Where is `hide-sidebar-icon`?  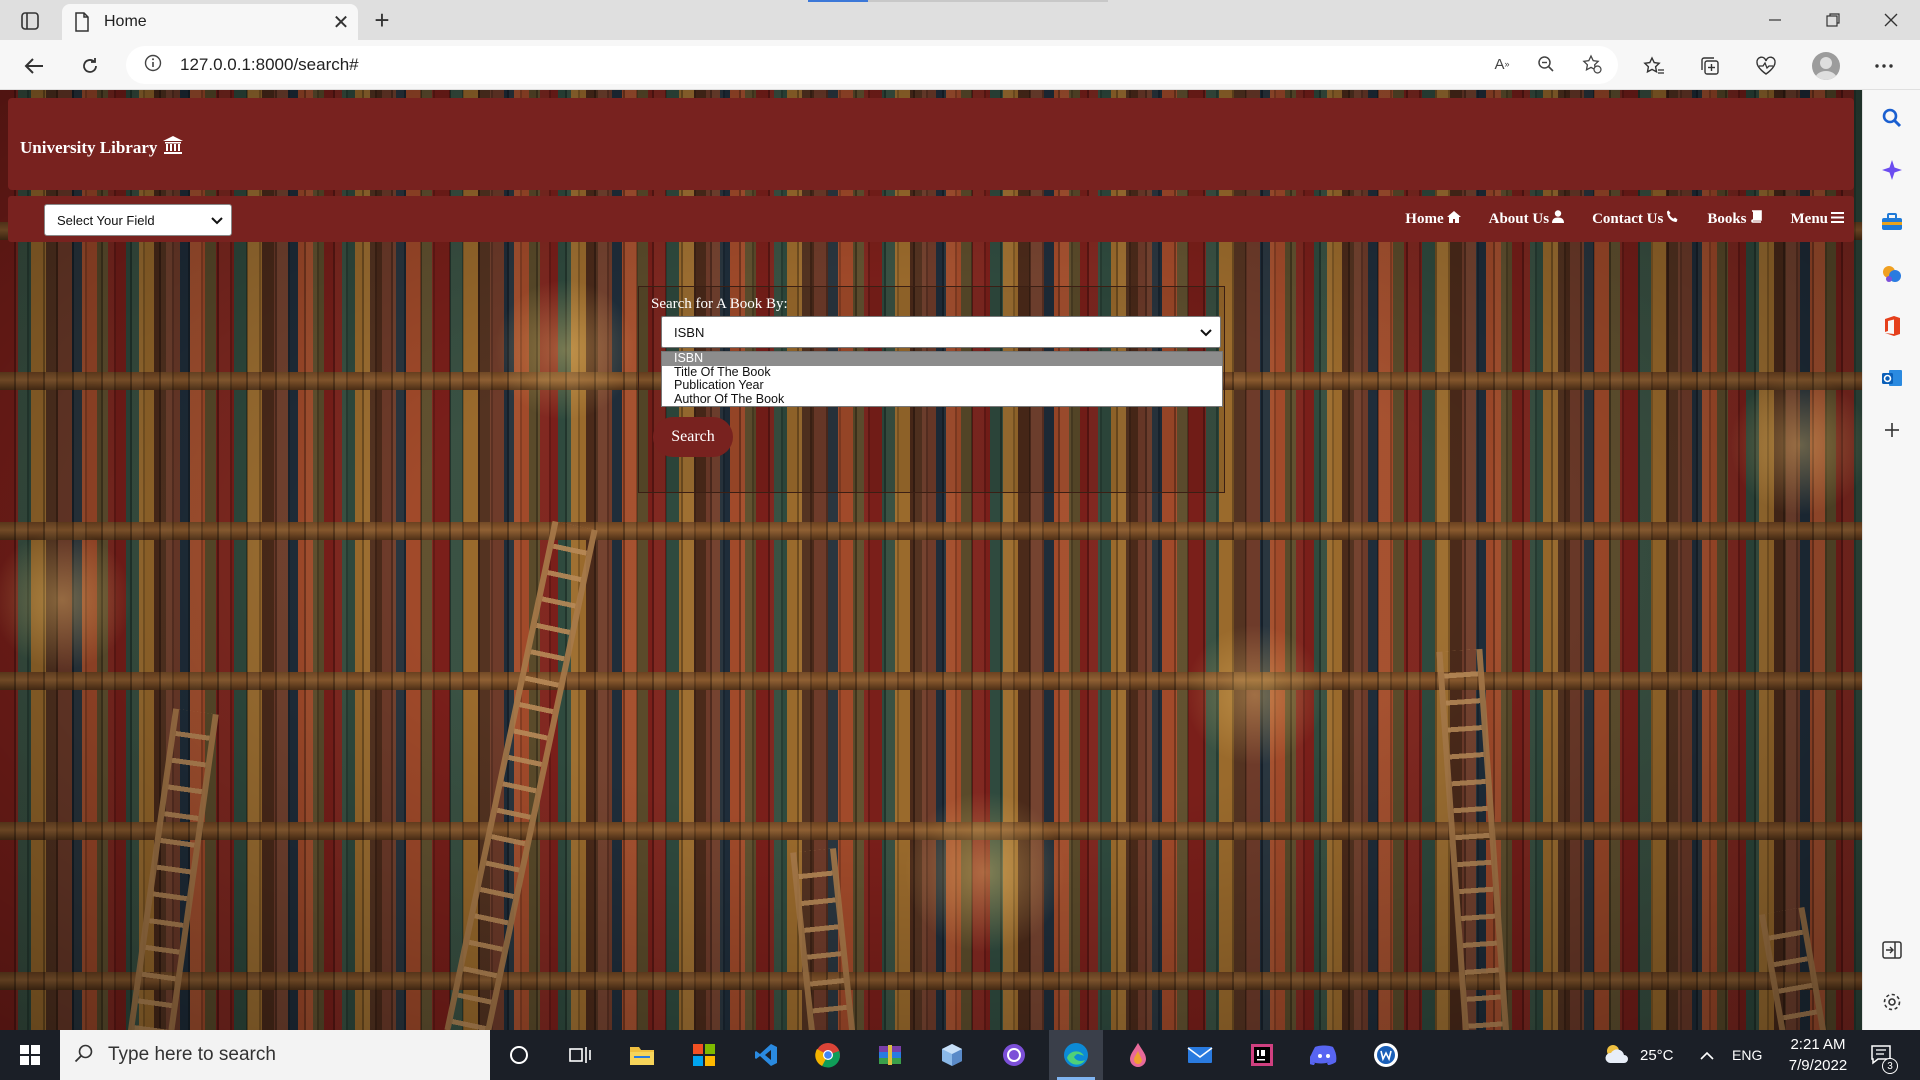
hide-sidebar-icon is located at coordinates (1892, 950).